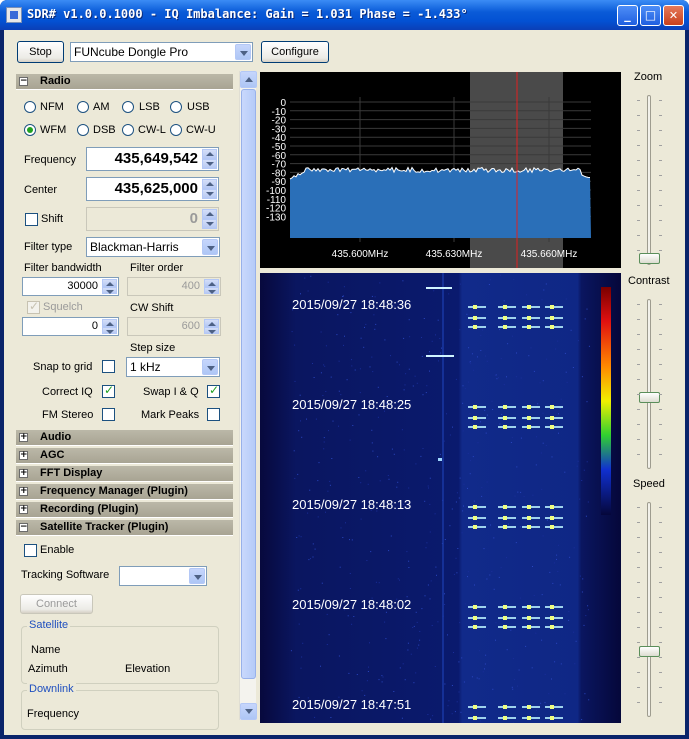 This screenshot has width=689, height=739. Describe the element at coordinates (149, 107) in the screenshot. I see `mode-label-lsb: LSB` at that location.